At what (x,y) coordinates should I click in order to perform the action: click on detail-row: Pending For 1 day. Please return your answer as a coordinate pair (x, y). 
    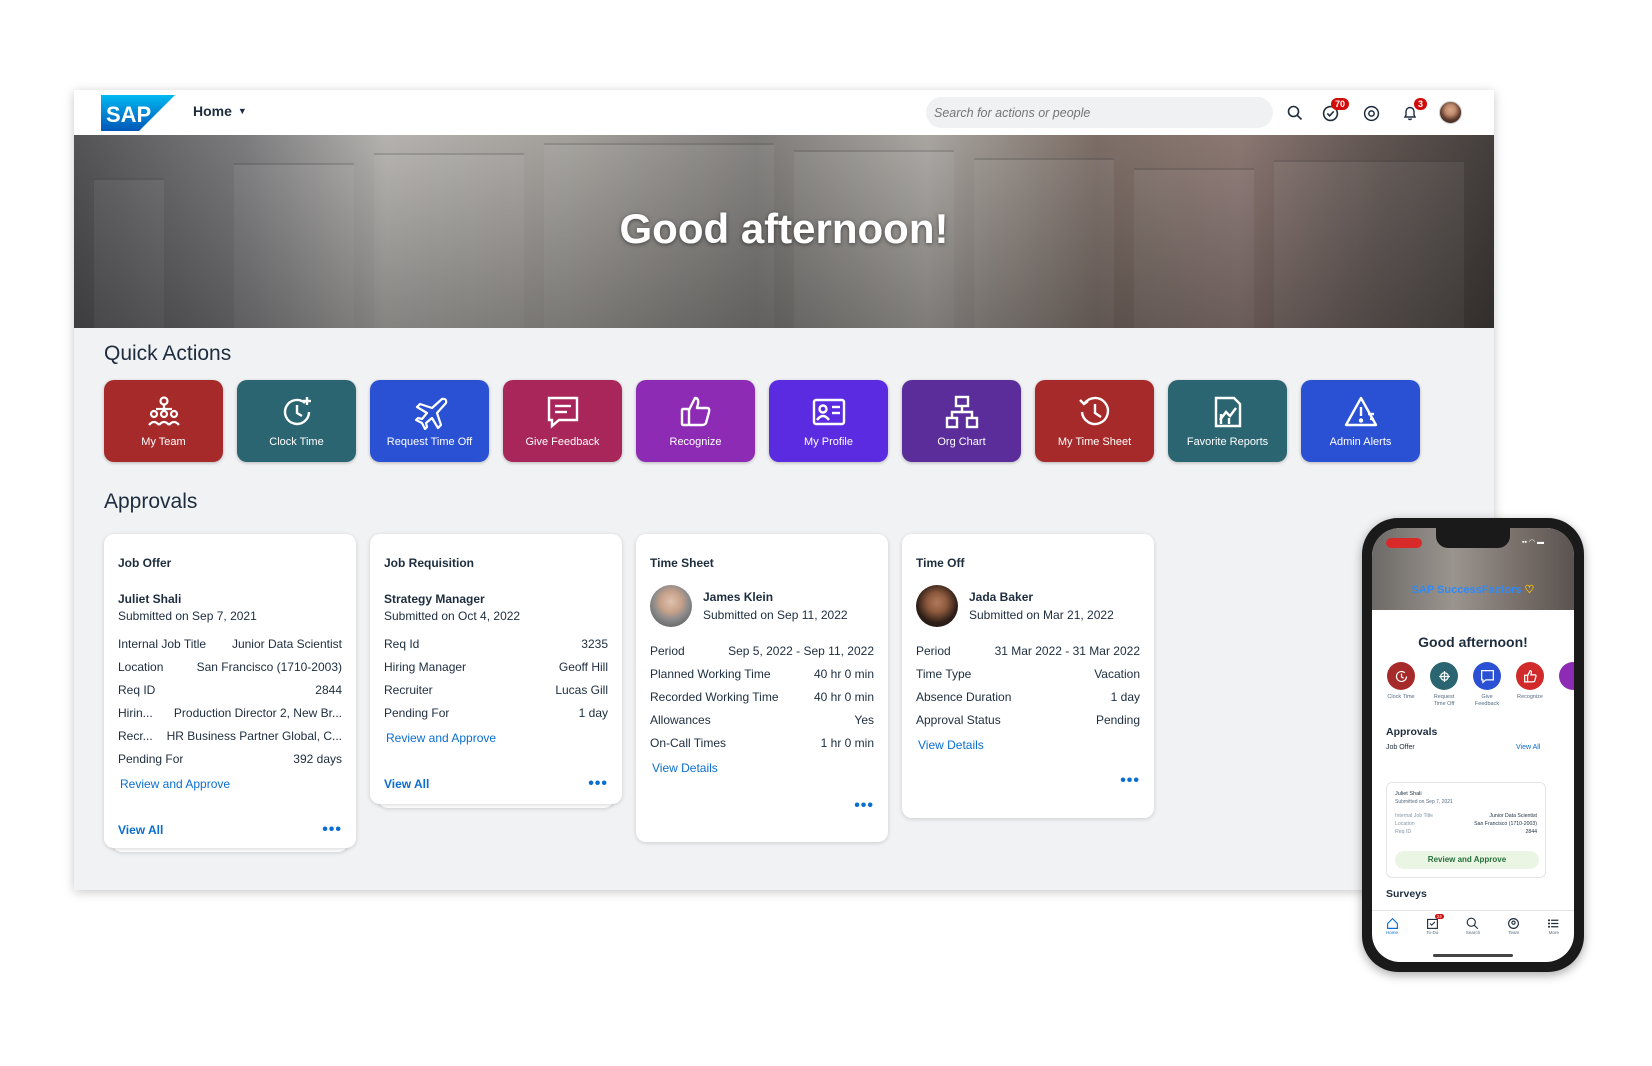
    Looking at the image, I should click on (496, 713).